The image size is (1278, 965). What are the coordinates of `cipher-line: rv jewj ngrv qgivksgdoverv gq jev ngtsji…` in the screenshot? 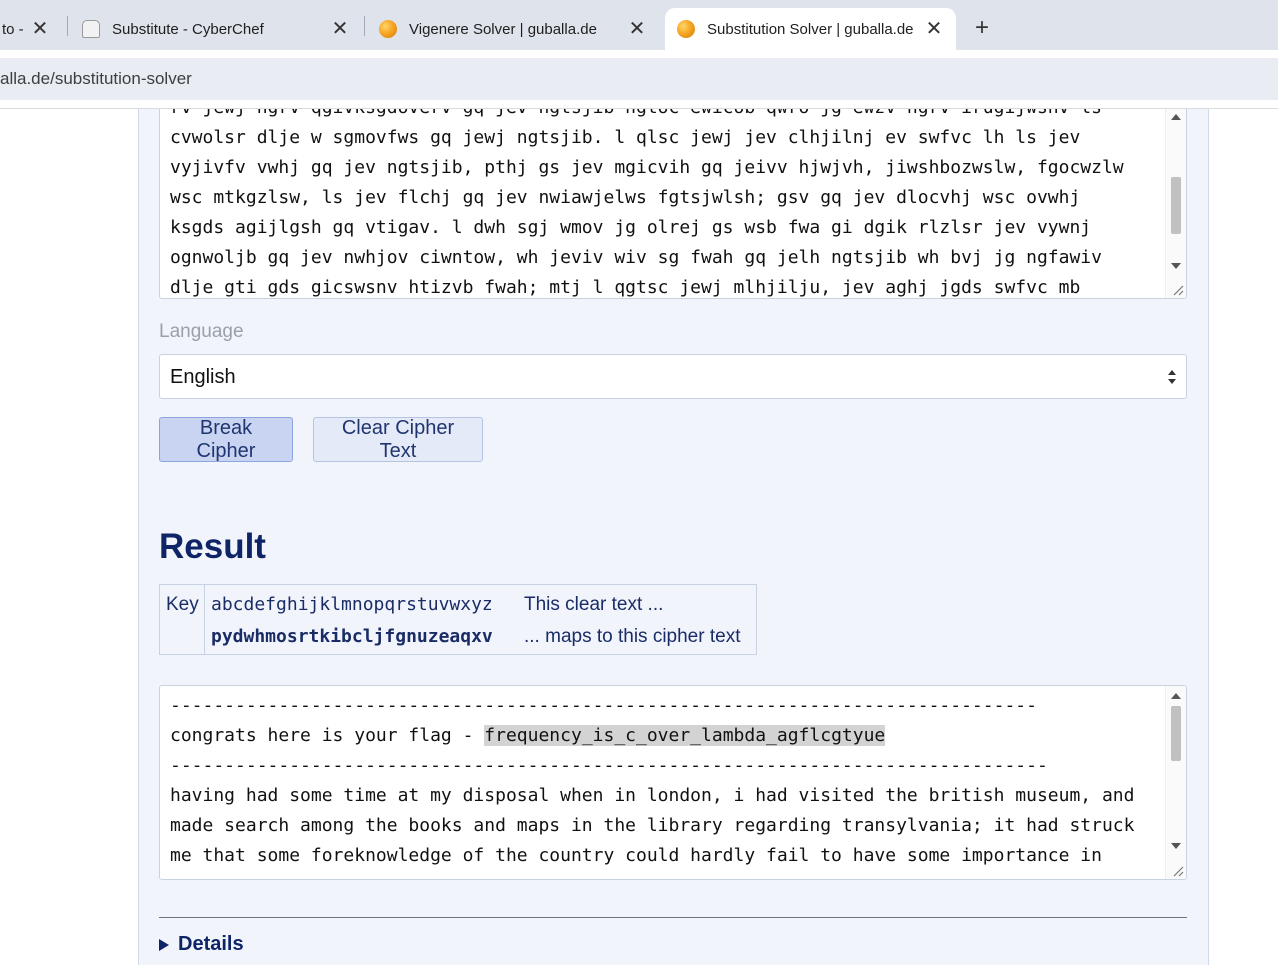 It's located at (636, 113).